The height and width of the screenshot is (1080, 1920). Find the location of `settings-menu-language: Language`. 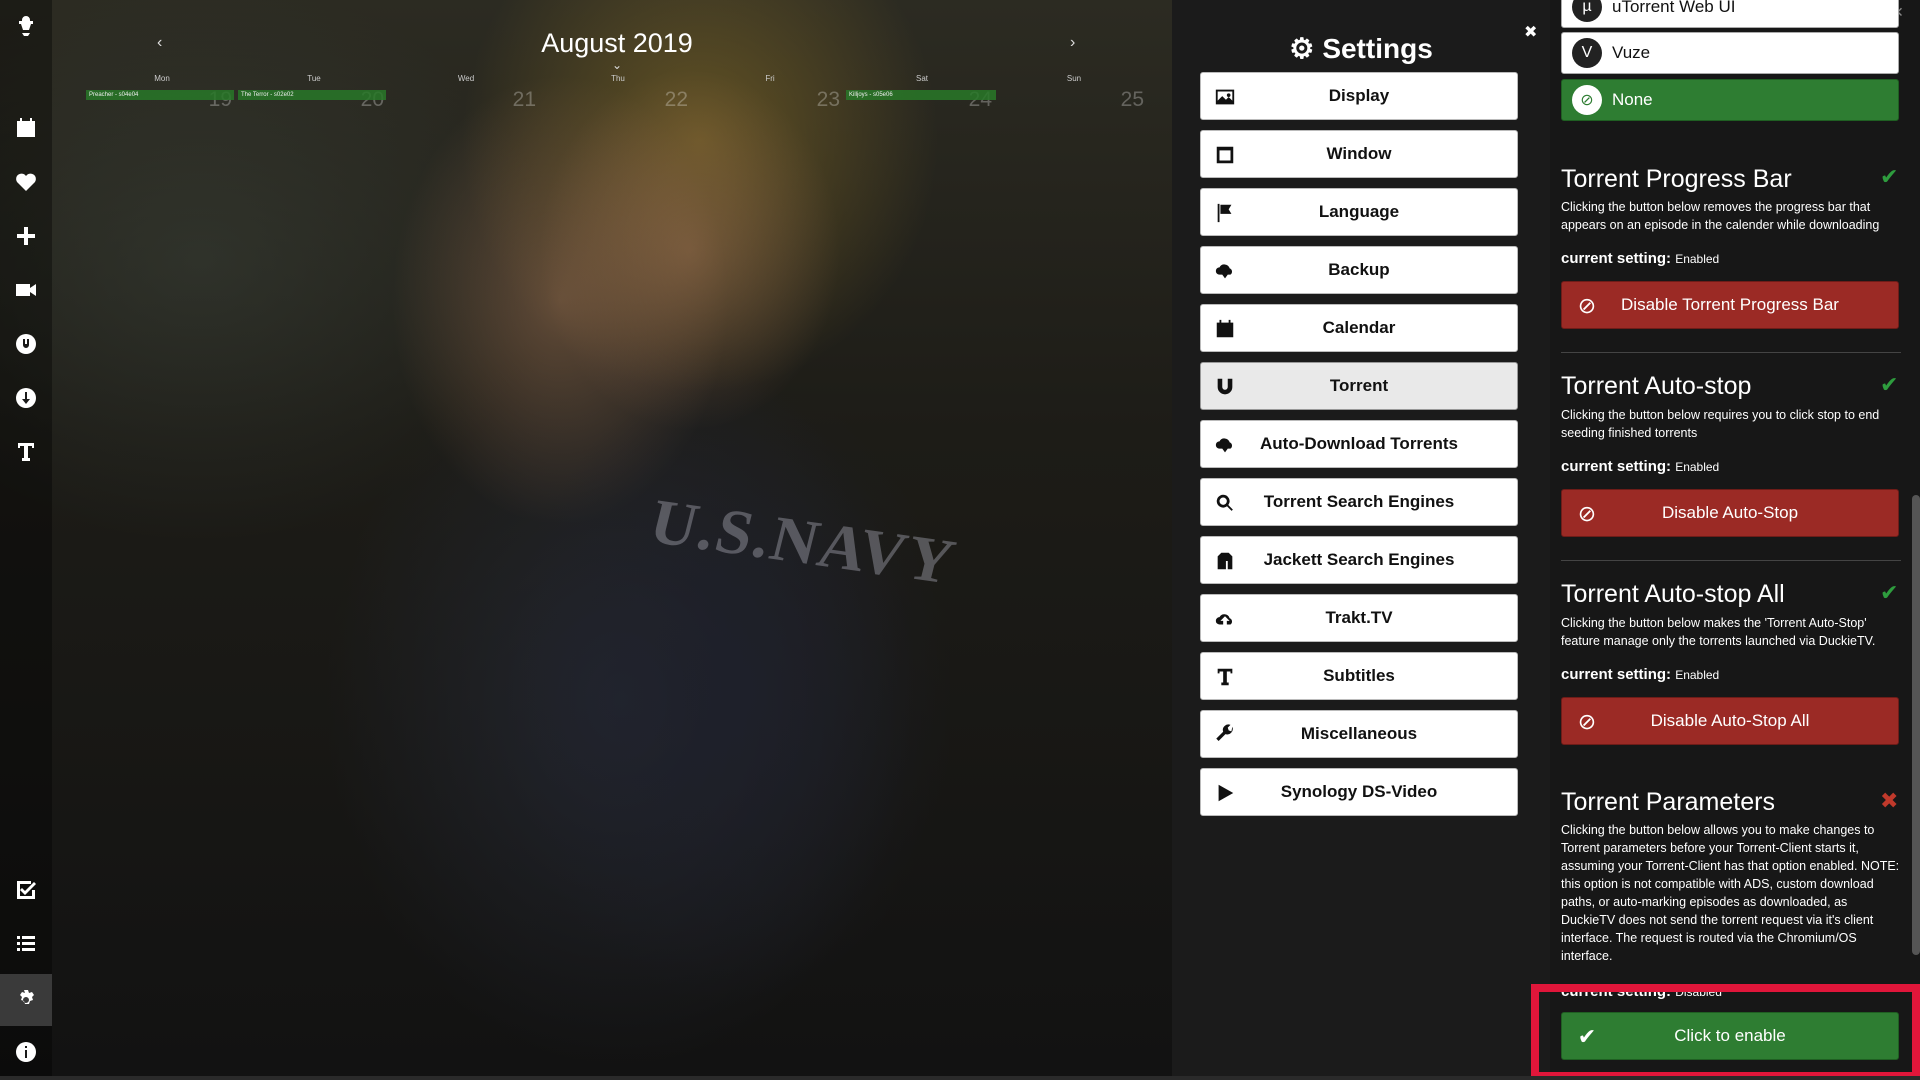

settings-menu-language: Language is located at coordinates (1359, 212).